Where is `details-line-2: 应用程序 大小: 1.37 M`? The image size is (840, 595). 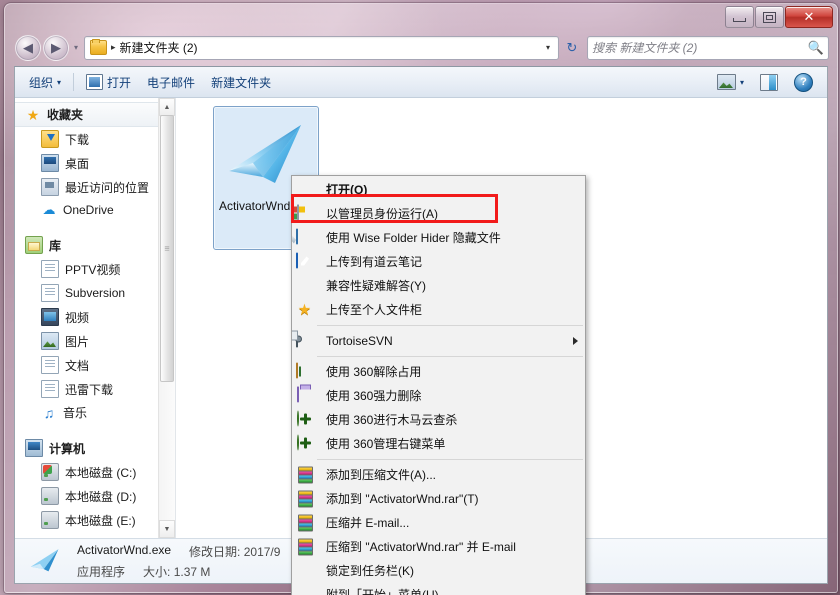
details-line-2: 应用程序 大小: 1.37 M is located at coordinates (178, 571).